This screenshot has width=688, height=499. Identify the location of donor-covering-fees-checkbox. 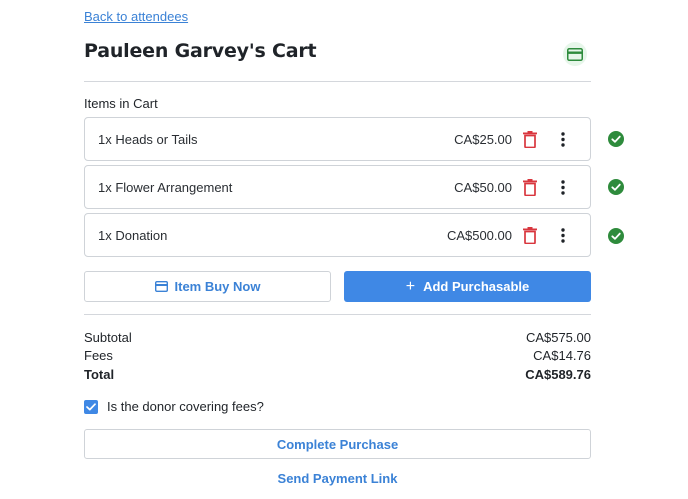
(91, 406).